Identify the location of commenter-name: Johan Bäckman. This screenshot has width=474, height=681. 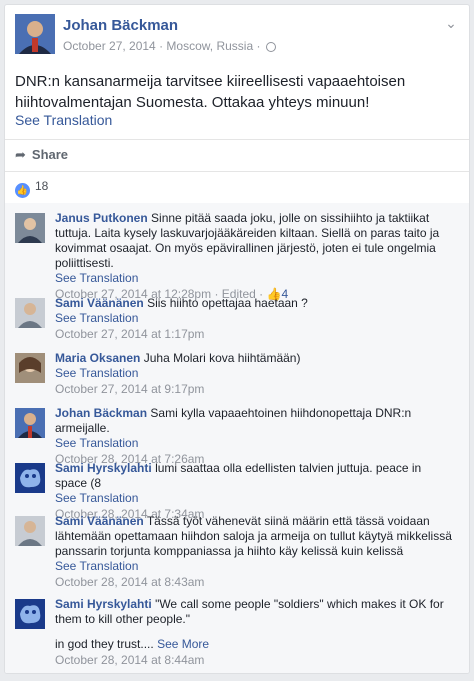
(101, 413).